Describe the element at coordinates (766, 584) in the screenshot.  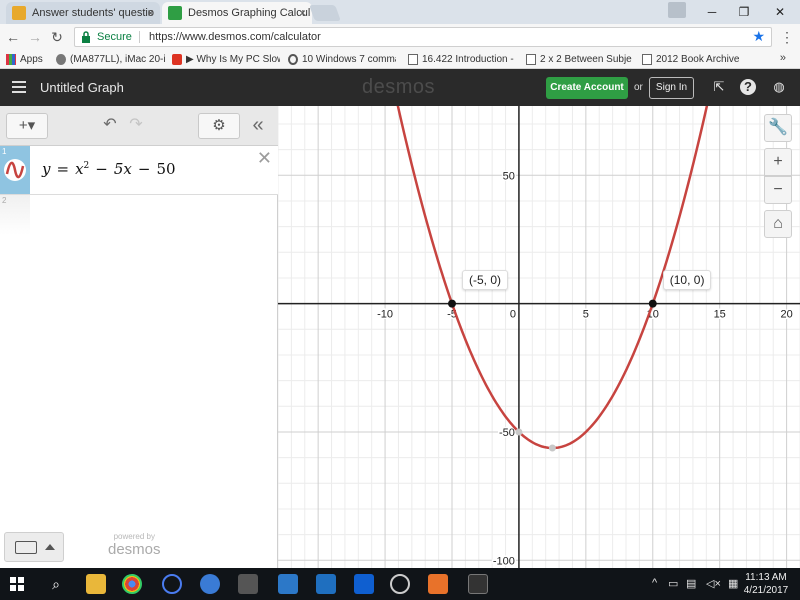
I see `taskbar-clock: 11:13 AM 4/21/2017` at that location.